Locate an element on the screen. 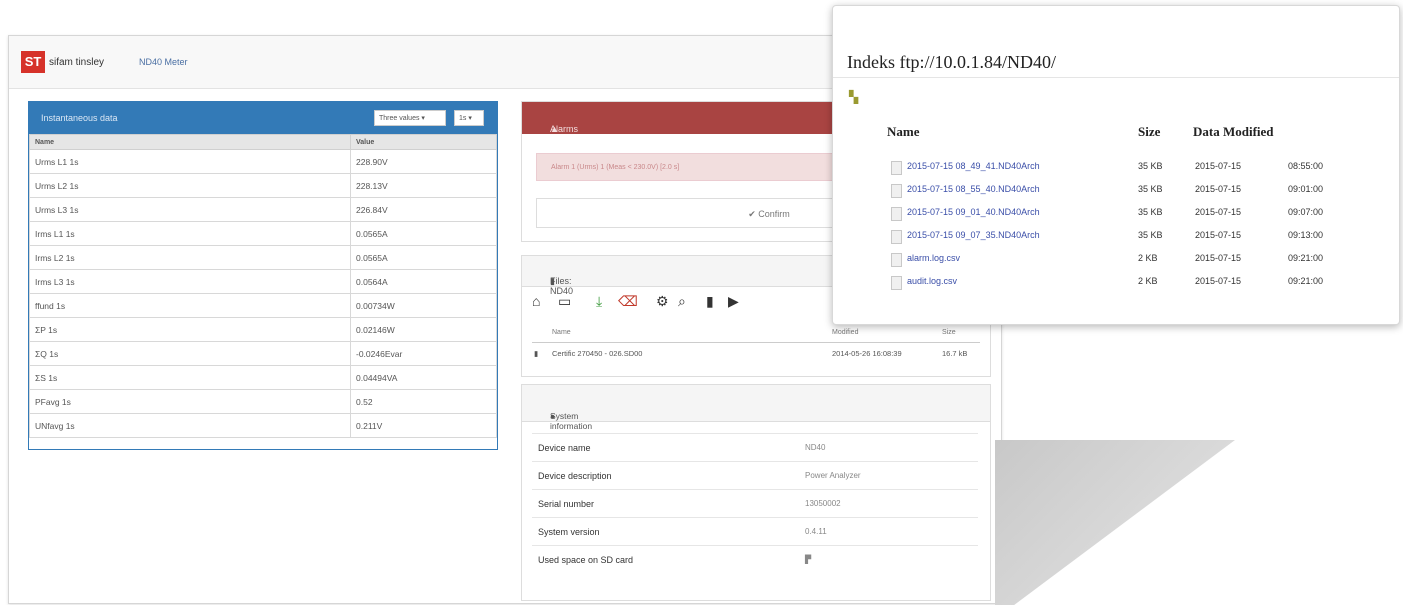 The image size is (1403, 605). measurement-name: Irms L2 1s is located at coordinates (190, 257).